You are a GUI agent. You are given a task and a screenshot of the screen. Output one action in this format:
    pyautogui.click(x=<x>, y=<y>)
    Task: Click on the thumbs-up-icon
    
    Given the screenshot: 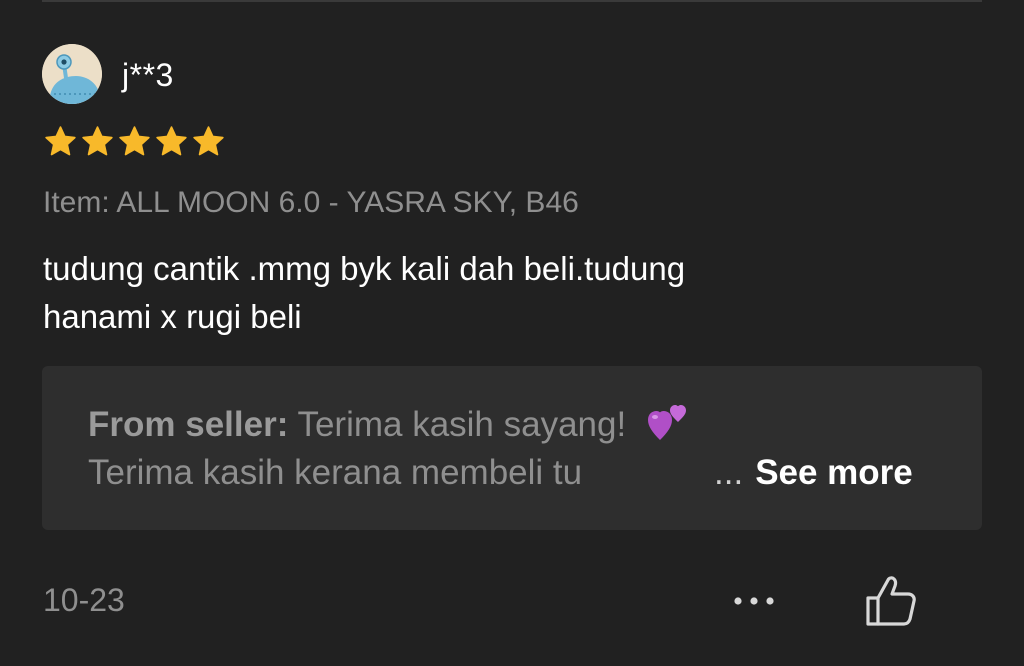 What is the action you would take?
    pyautogui.click(x=891, y=601)
    